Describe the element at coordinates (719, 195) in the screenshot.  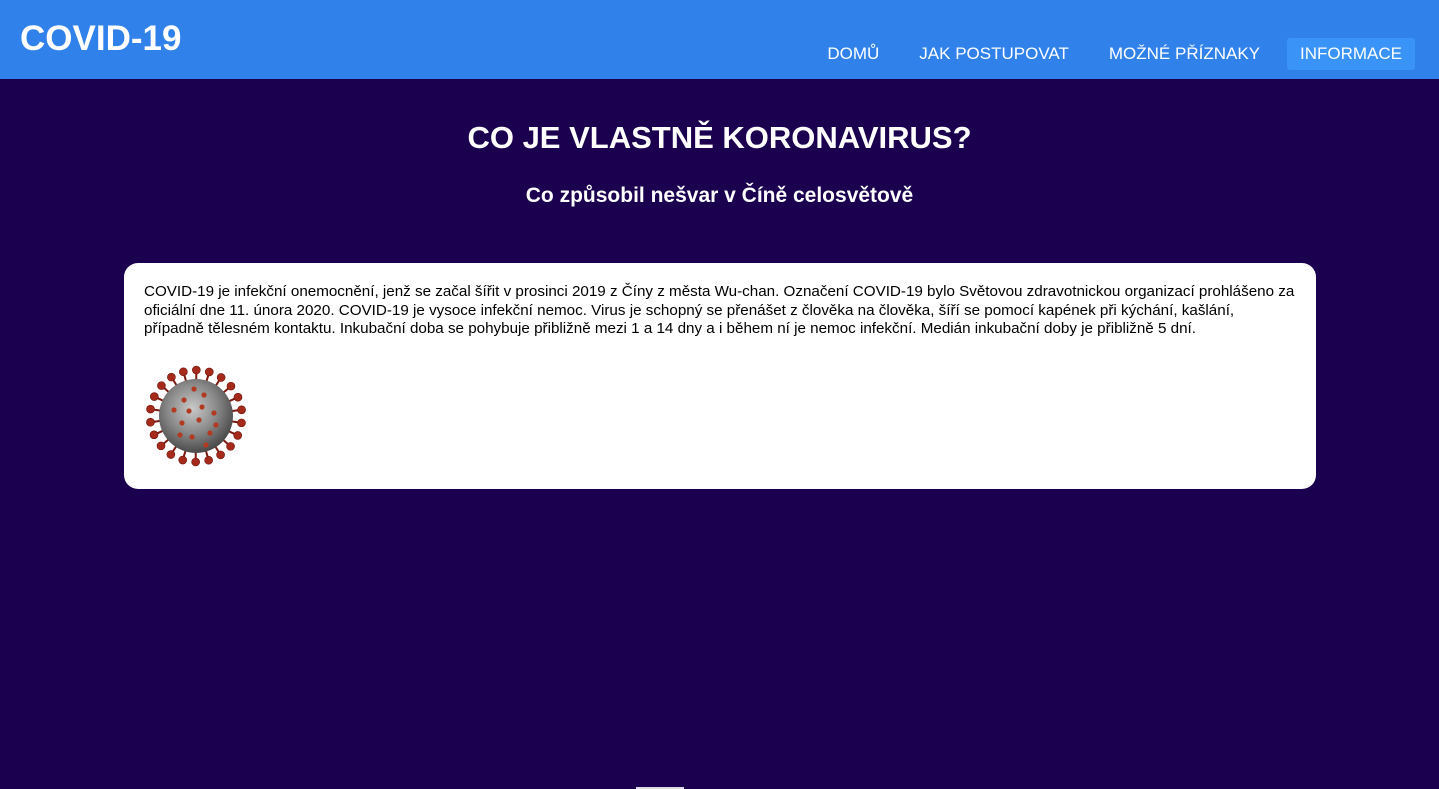
I see `page-subtitle: Co způsobil nešvar v Číně celosvětově` at that location.